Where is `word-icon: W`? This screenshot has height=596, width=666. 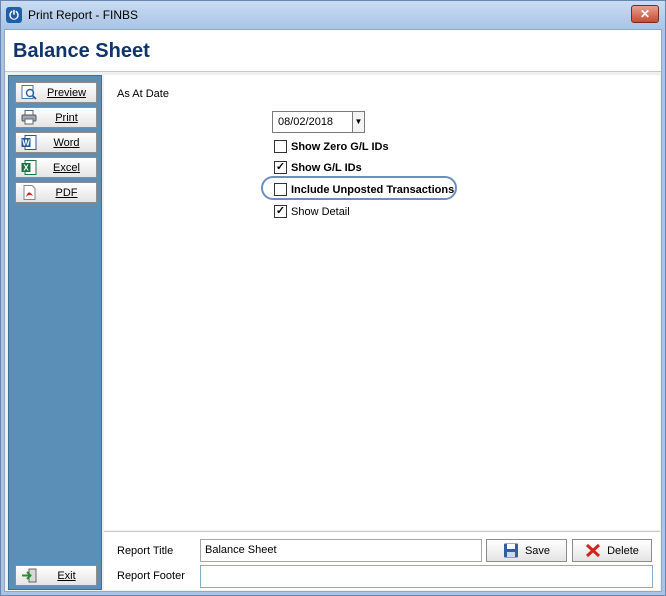 word-icon: W is located at coordinates (29, 142).